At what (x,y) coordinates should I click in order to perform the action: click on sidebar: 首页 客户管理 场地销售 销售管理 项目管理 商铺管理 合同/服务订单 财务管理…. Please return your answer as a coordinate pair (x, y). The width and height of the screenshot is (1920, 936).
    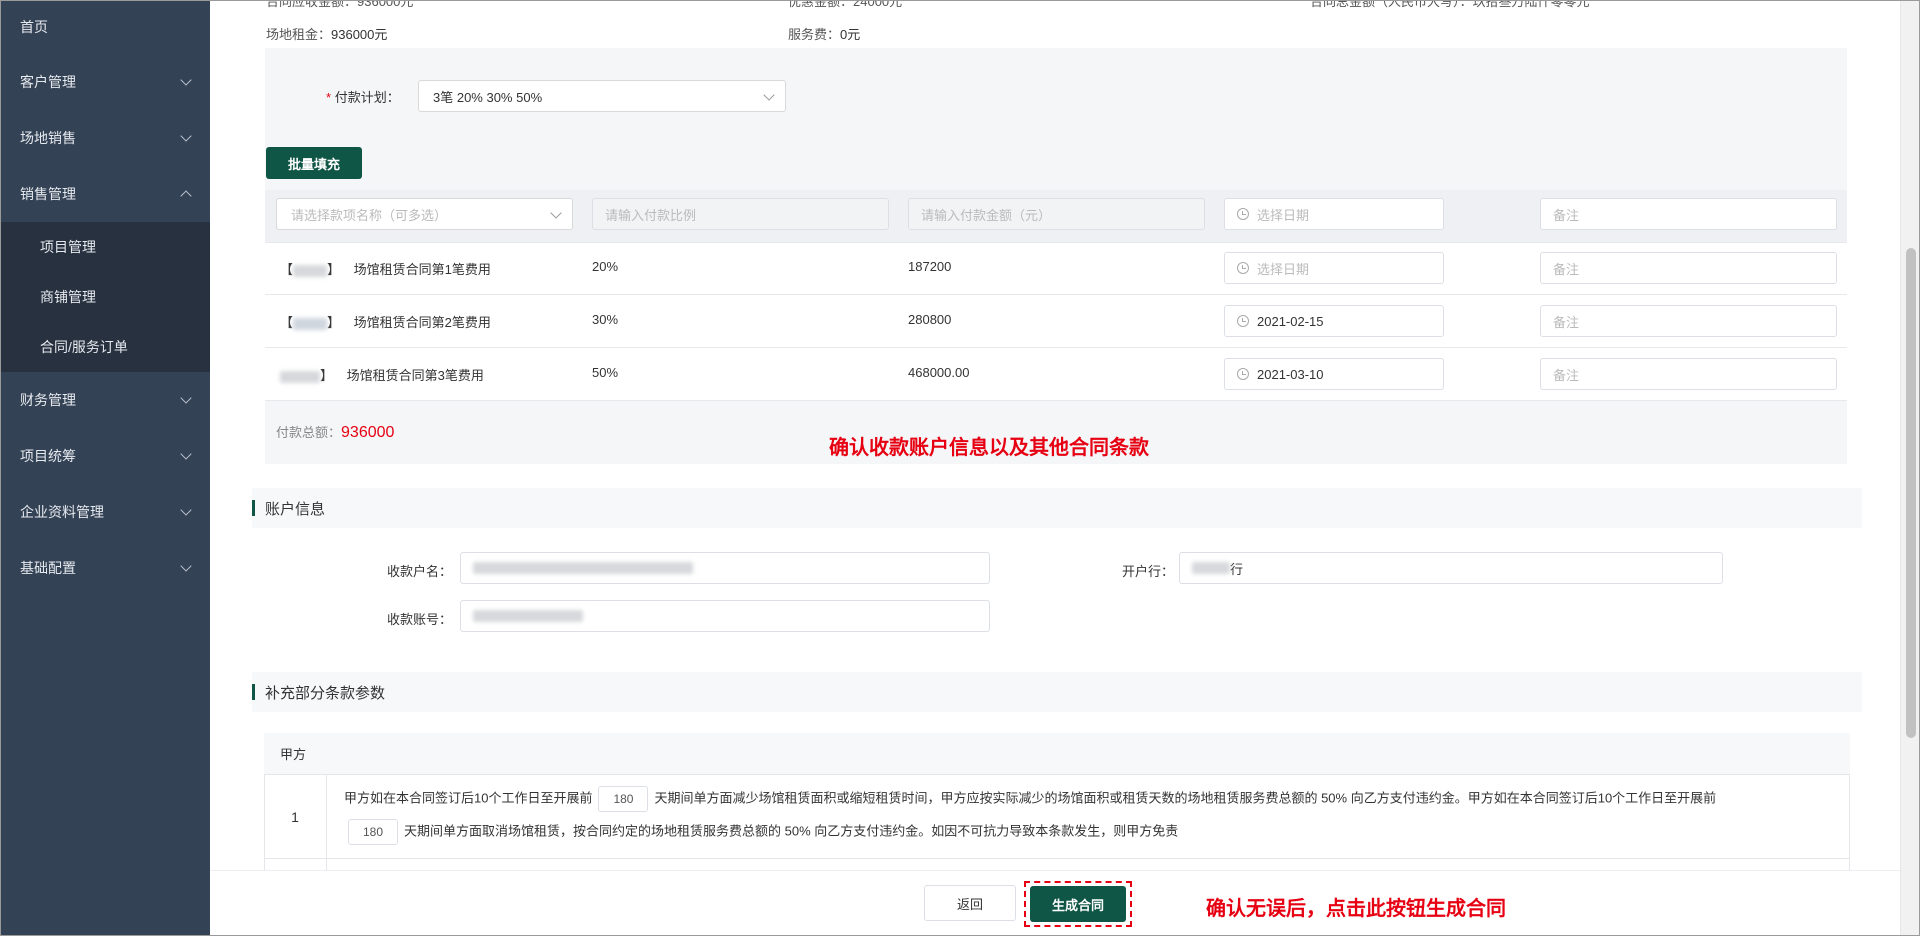
    Looking at the image, I should click on (105, 468).